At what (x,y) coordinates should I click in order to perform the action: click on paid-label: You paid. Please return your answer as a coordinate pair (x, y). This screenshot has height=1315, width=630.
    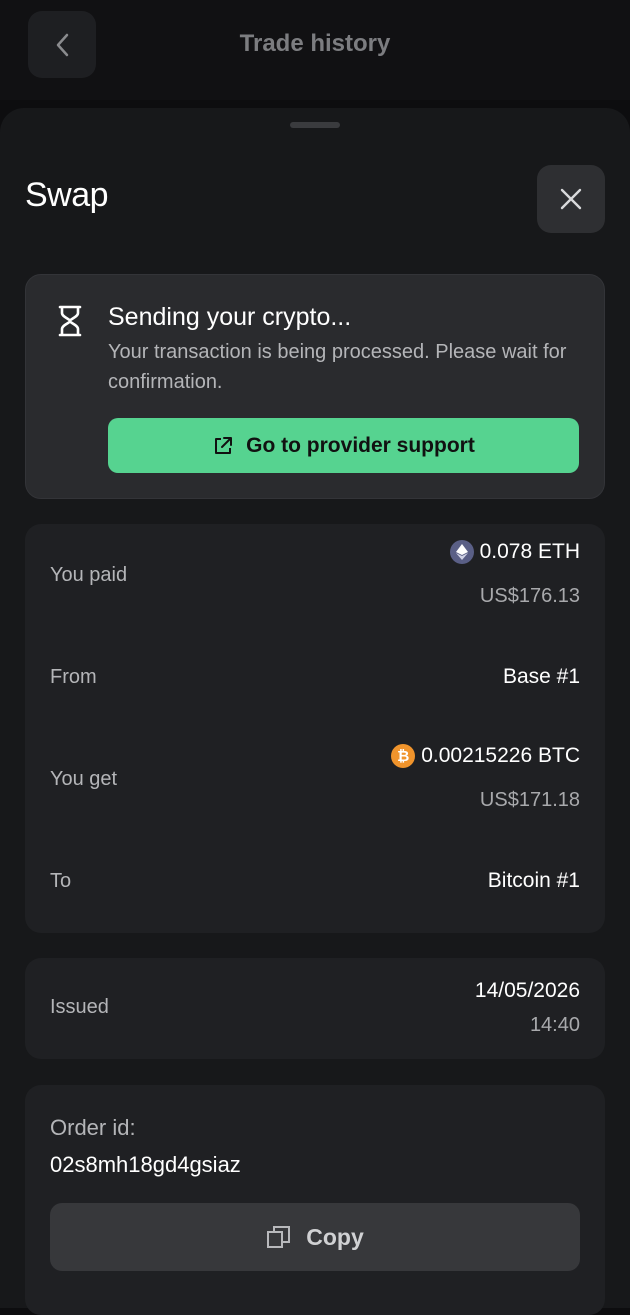
    Looking at the image, I should click on (89, 575).